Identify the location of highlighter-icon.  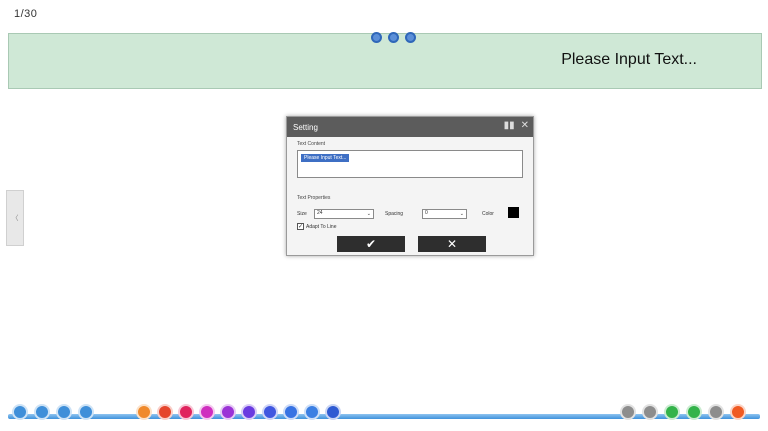
(207, 412).